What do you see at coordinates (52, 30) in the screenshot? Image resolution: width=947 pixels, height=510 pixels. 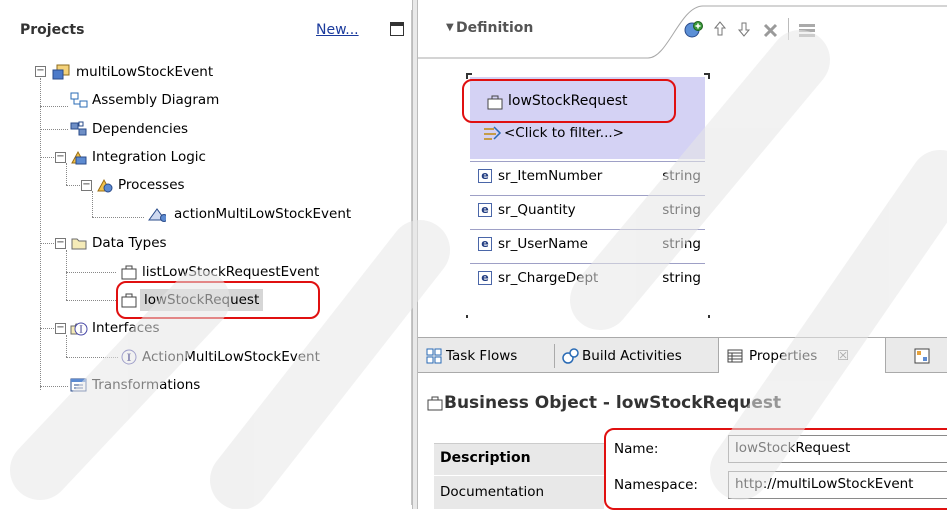 I see `projects-title: Projects` at bounding box center [52, 30].